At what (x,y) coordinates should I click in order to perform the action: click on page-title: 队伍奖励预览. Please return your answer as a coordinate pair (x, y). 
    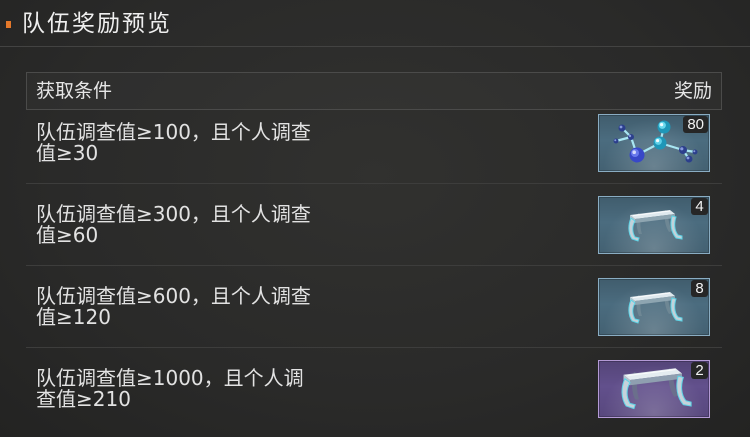
    Looking at the image, I should click on (97, 24).